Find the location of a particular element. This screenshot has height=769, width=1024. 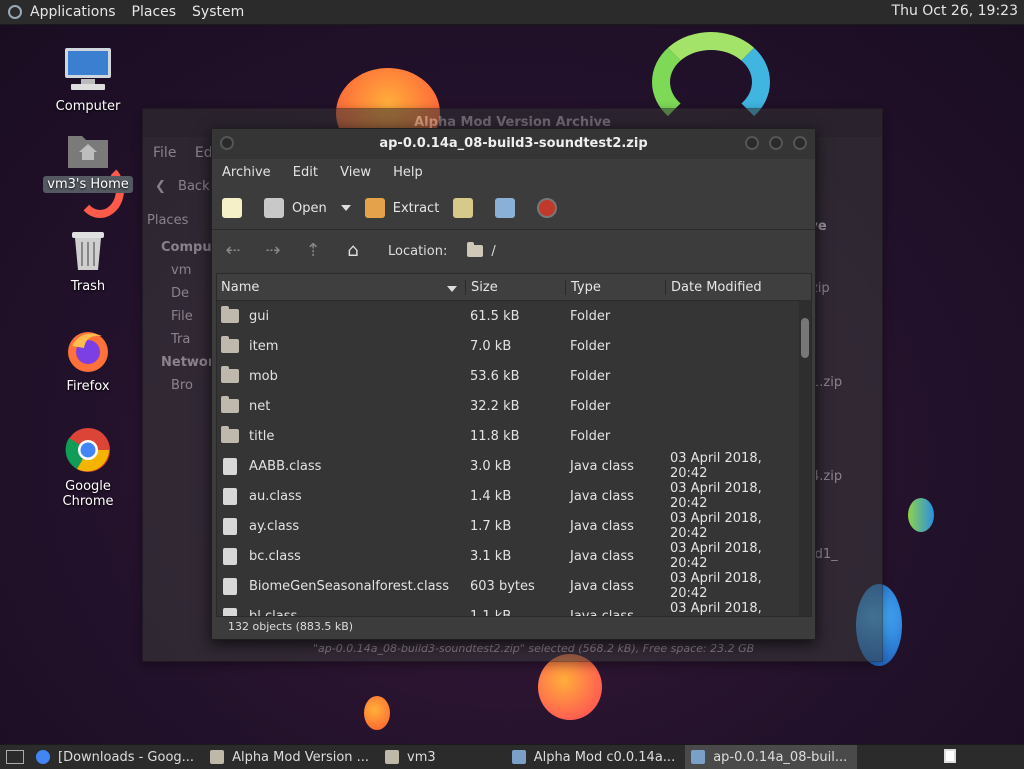

menu-file: File is located at coordinates (164, 153).